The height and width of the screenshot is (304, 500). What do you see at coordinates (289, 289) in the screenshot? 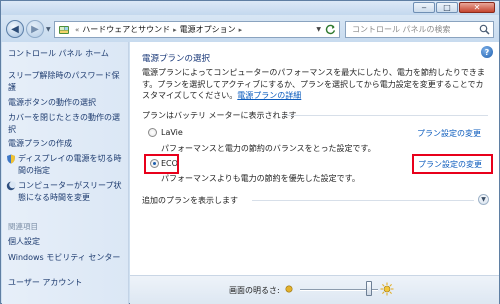
I see `brightness-low-icon` at bounding box center [289, 289].